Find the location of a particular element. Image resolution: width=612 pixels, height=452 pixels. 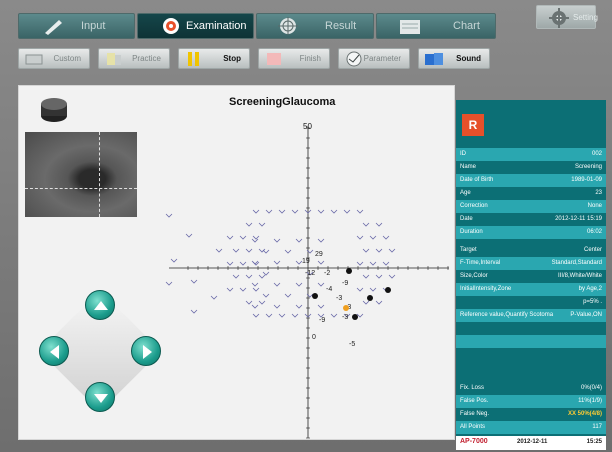

chart-icon is located at coordinates (410, 26).